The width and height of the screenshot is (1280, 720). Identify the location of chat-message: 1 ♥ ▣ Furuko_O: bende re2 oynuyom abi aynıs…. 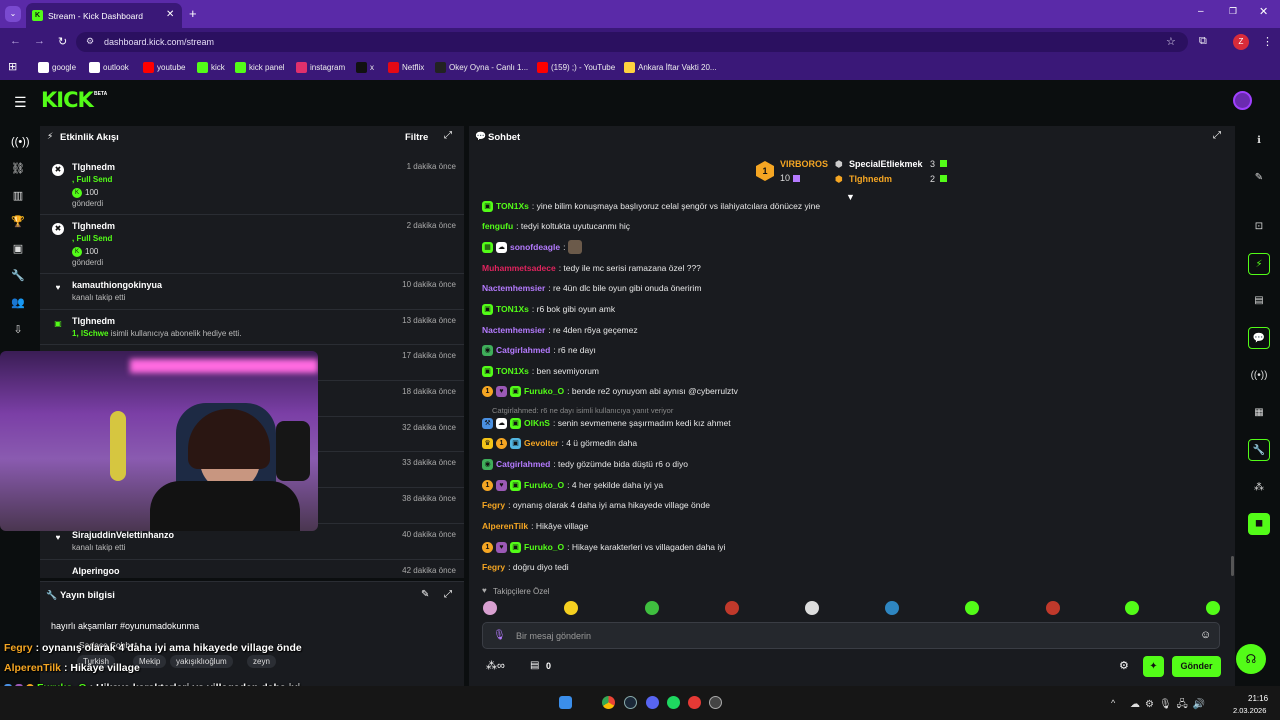
(610, 391).